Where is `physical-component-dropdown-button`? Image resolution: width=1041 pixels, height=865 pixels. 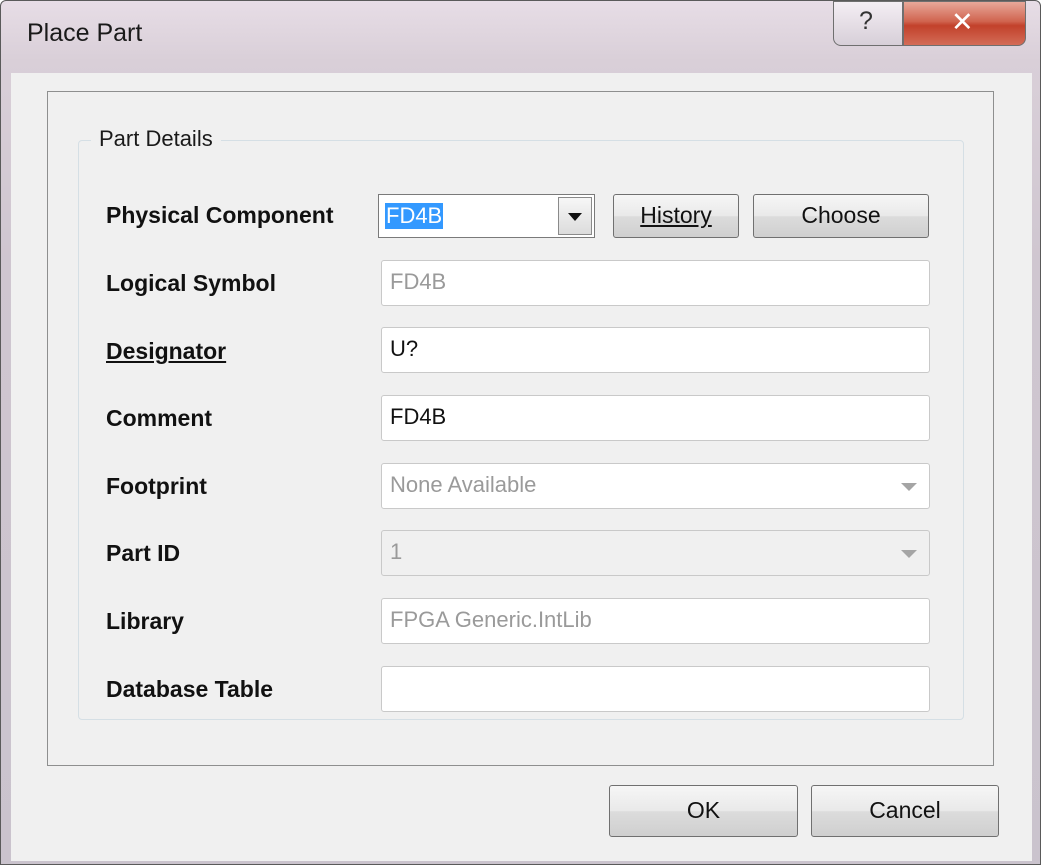
physical-component-dropdown-button is located at coordinates (575, 216).